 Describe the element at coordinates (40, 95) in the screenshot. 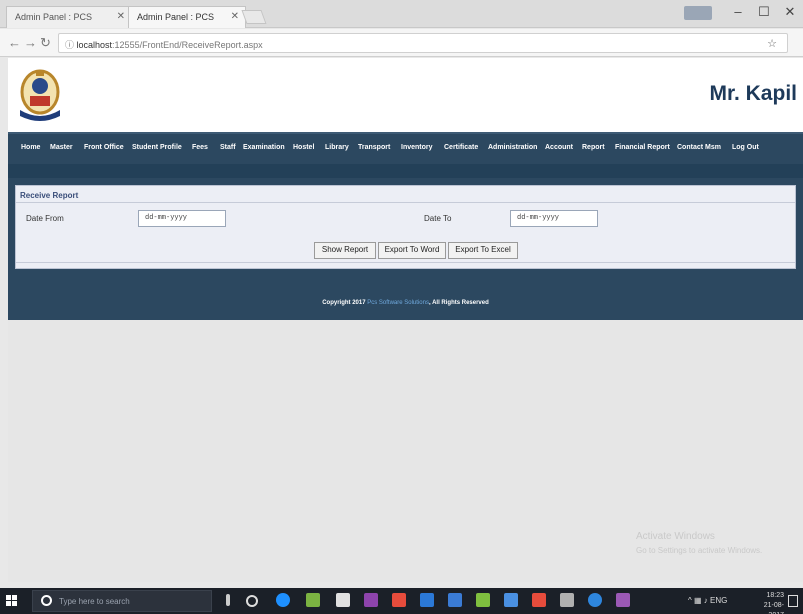

I see `school-emblem-icon` at that location.